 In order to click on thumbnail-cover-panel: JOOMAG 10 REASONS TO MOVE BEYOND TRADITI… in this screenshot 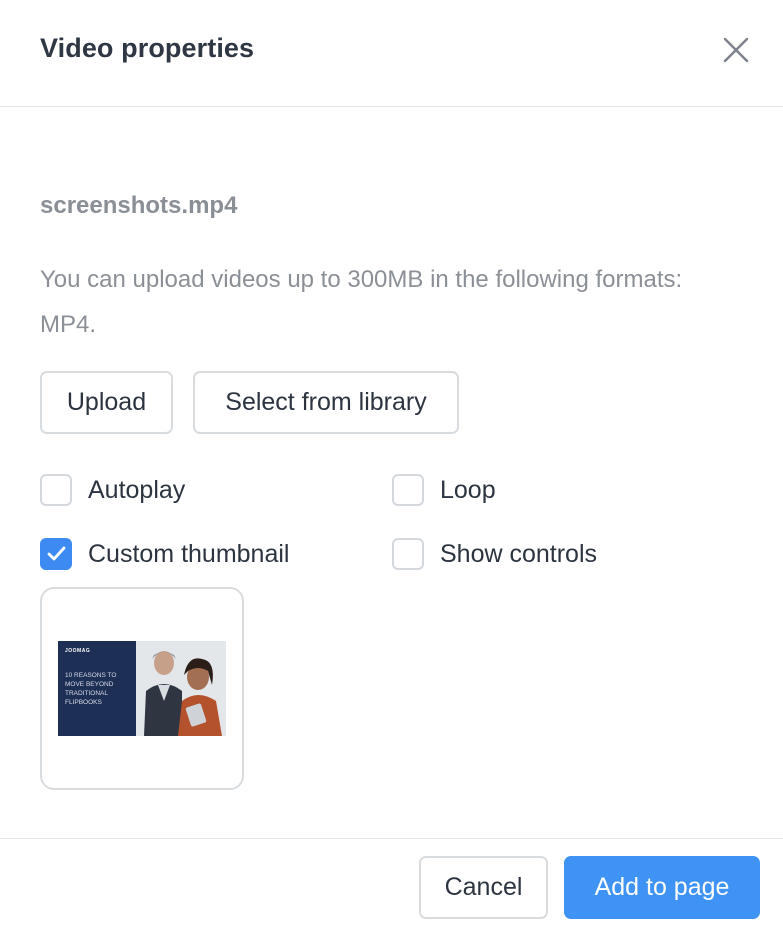, I will do `click(97, 688)`.